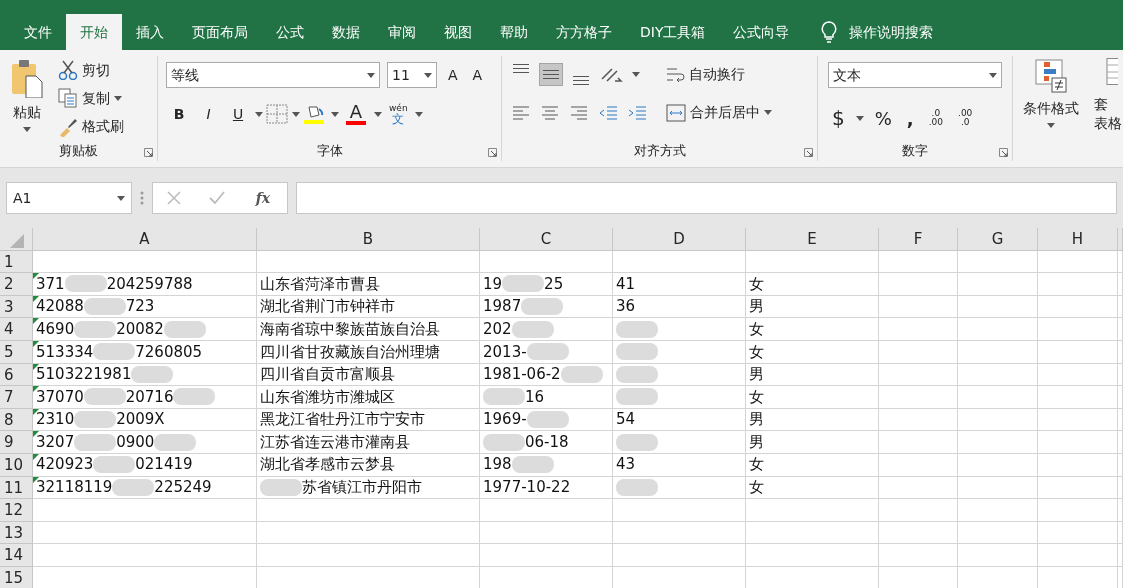 This screenshot has width=1123, height=588. Describe the element at coordinates (719, 112) in the screenshot. I see `merge-center-button: 合并后居中` at that location.